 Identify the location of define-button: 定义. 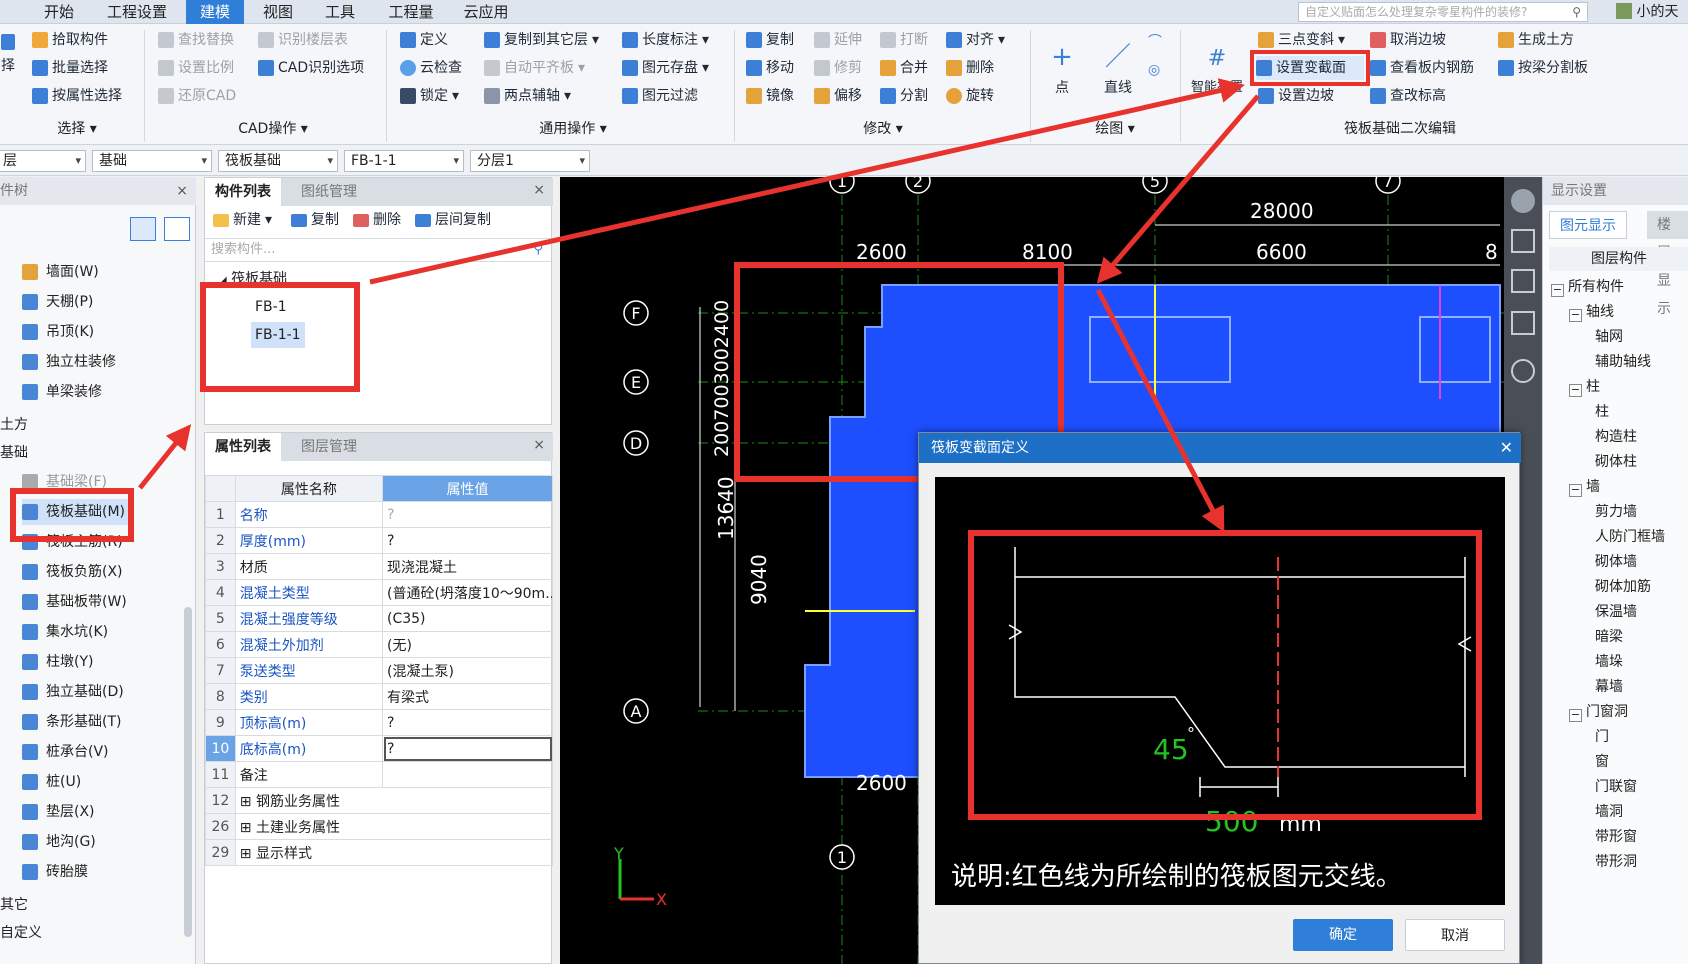
(424, 40).